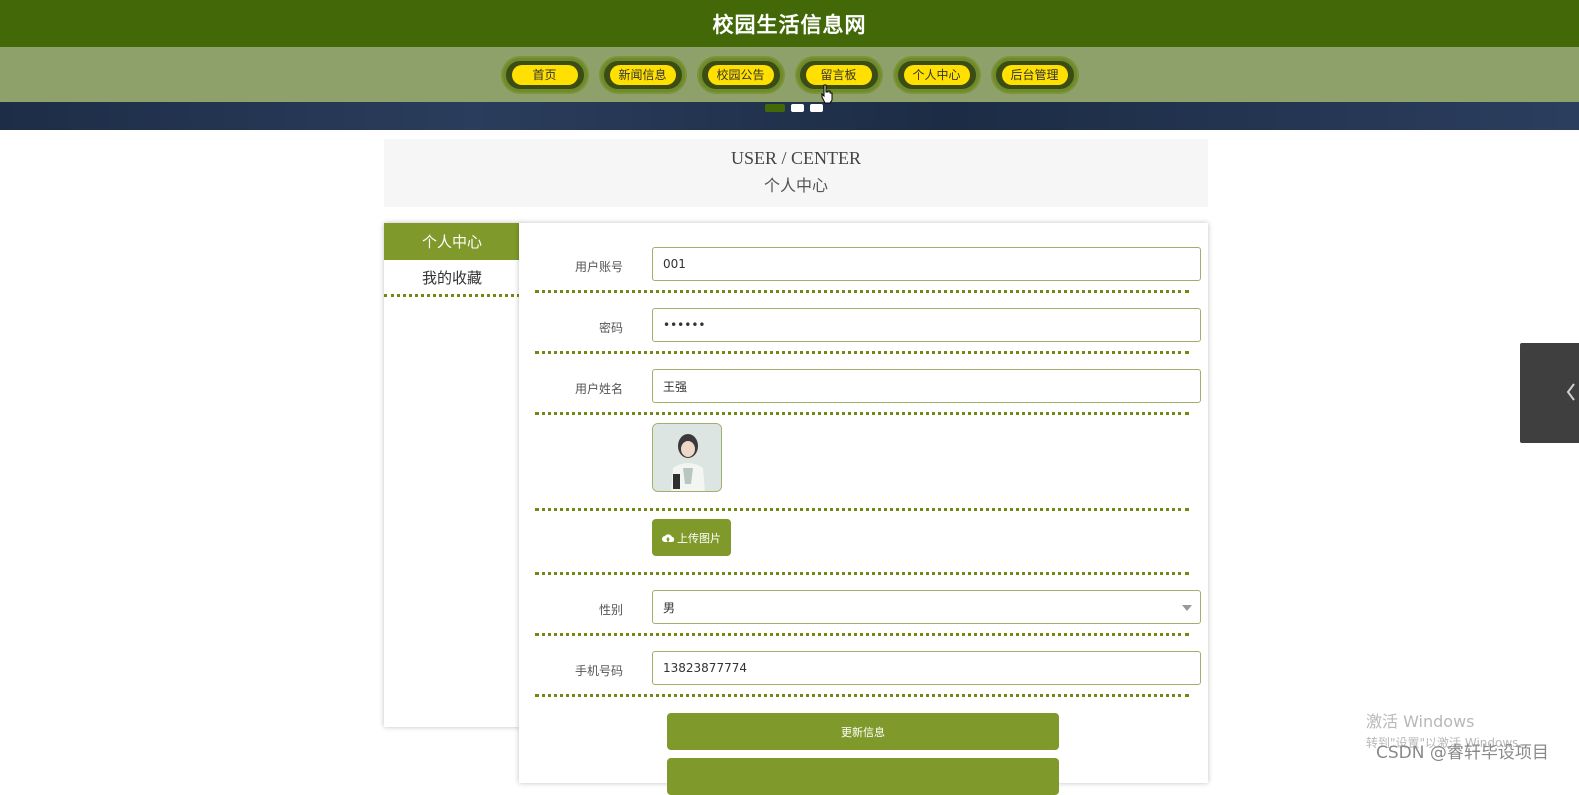  I want to click on side-menu-item-favorites: 我的收藏, so click(452, 278).